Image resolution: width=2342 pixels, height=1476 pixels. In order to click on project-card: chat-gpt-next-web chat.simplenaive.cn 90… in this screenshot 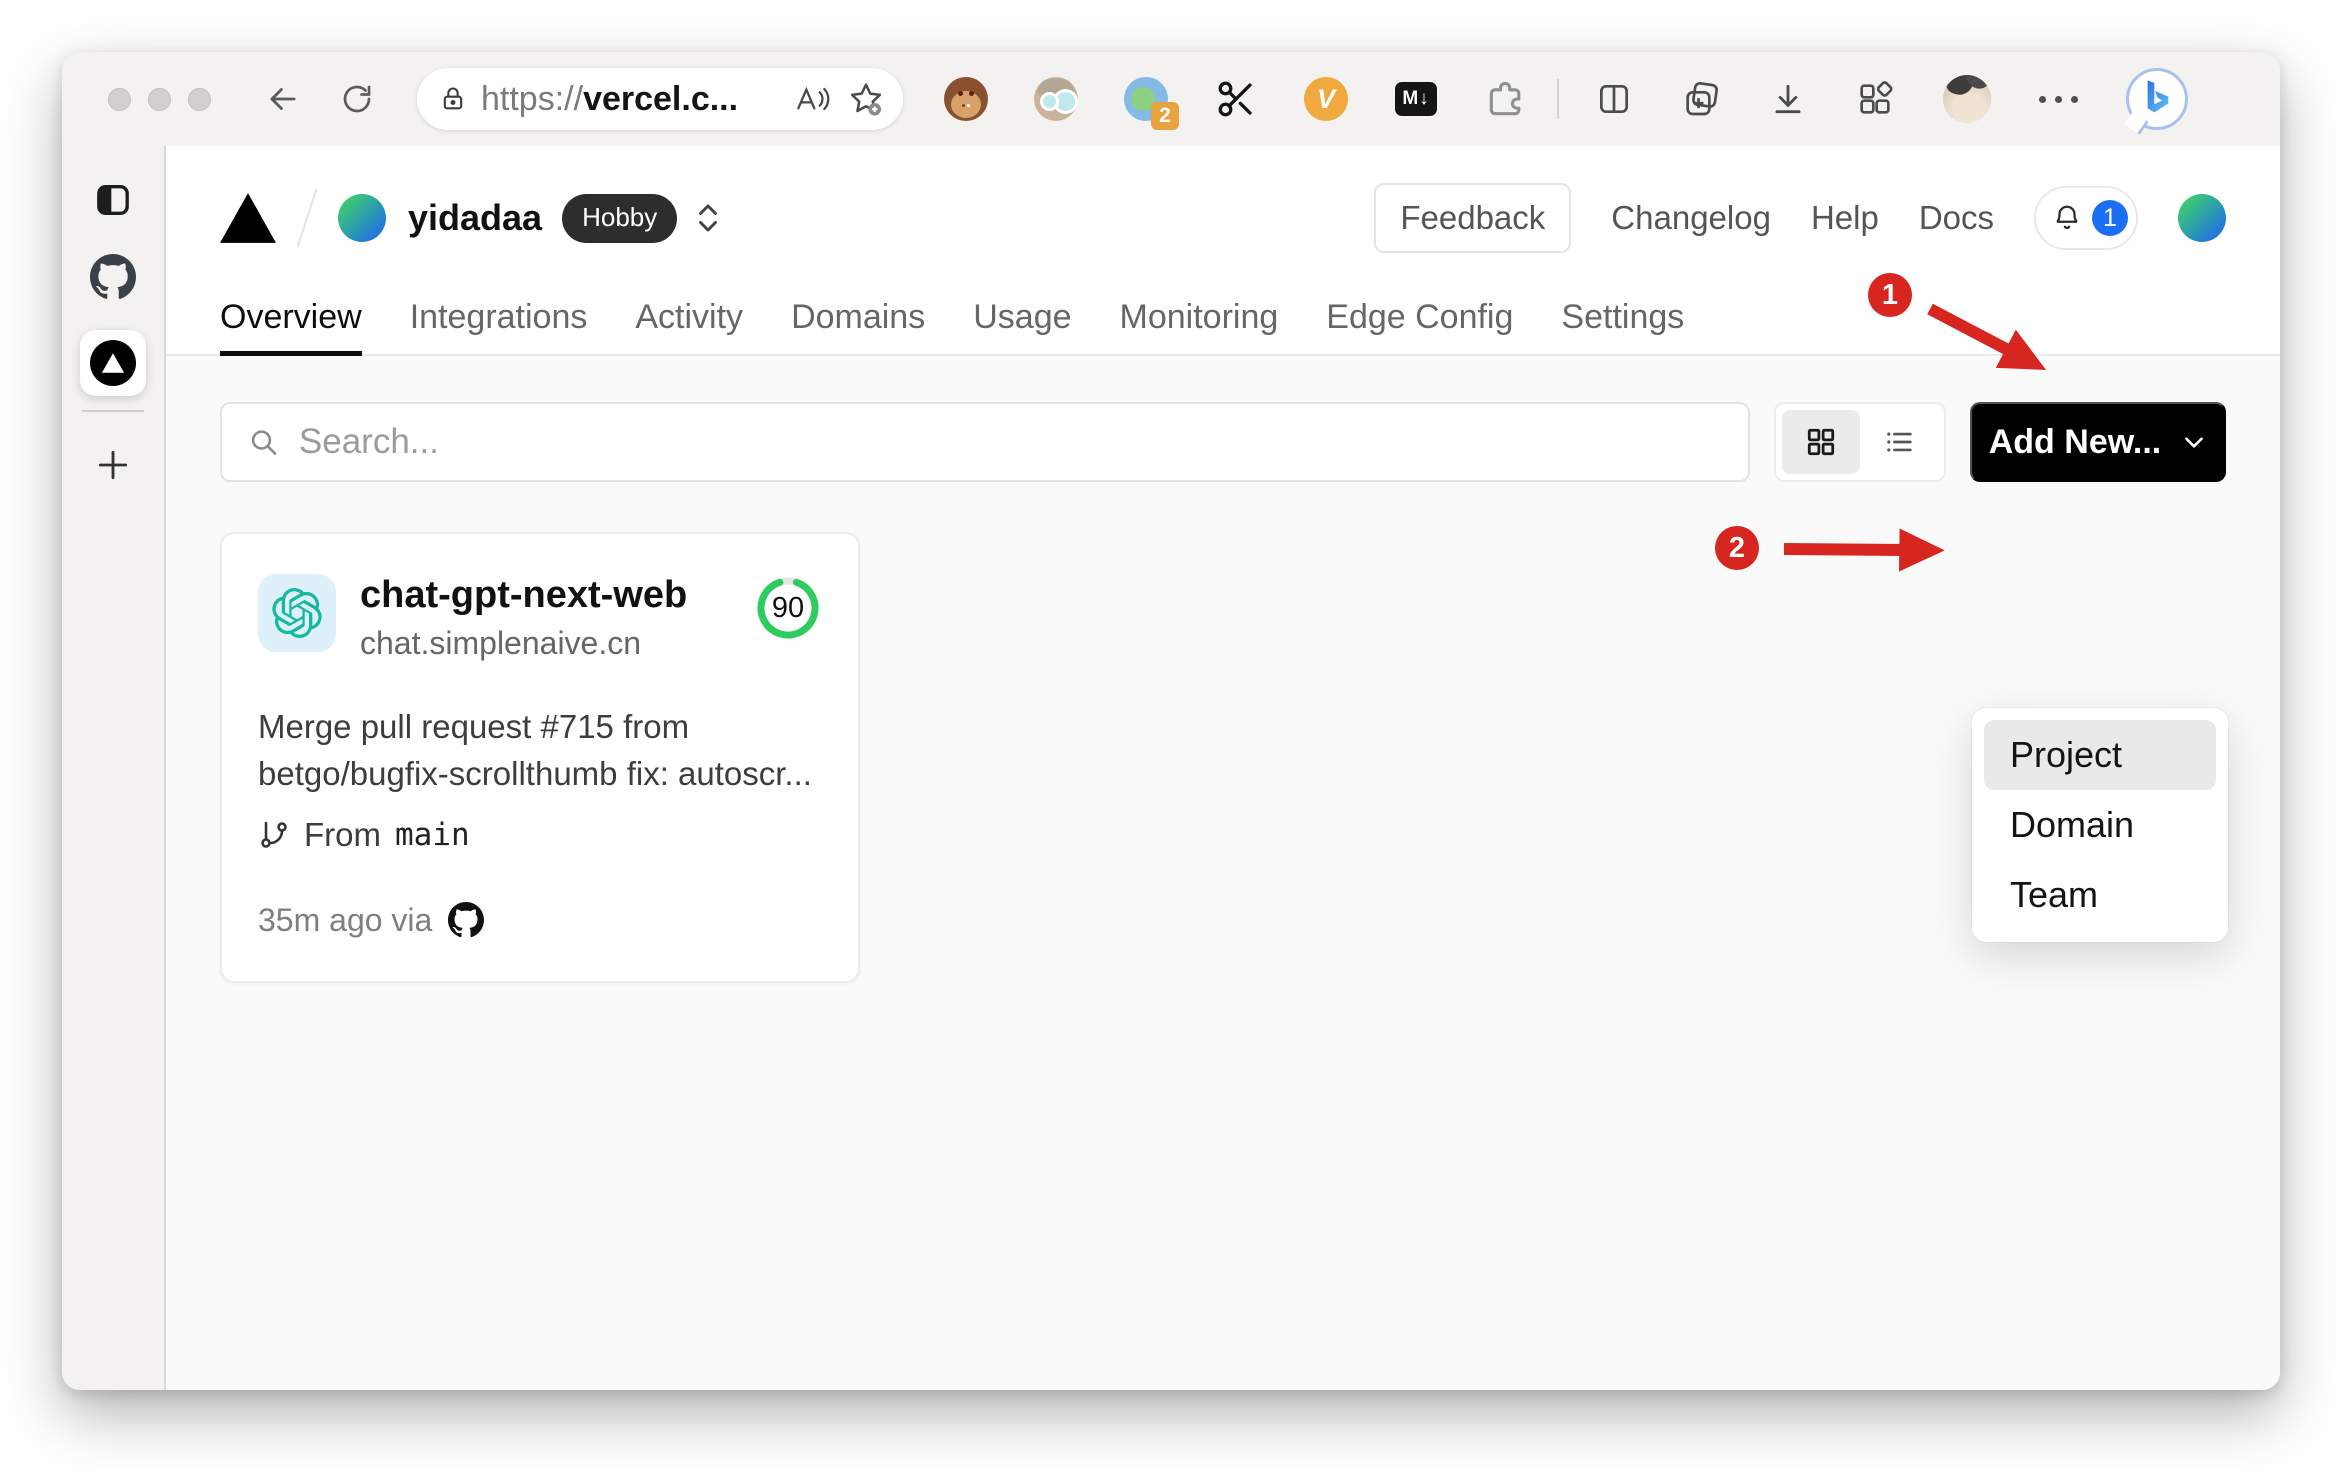, I will do `click(540, 757)`.